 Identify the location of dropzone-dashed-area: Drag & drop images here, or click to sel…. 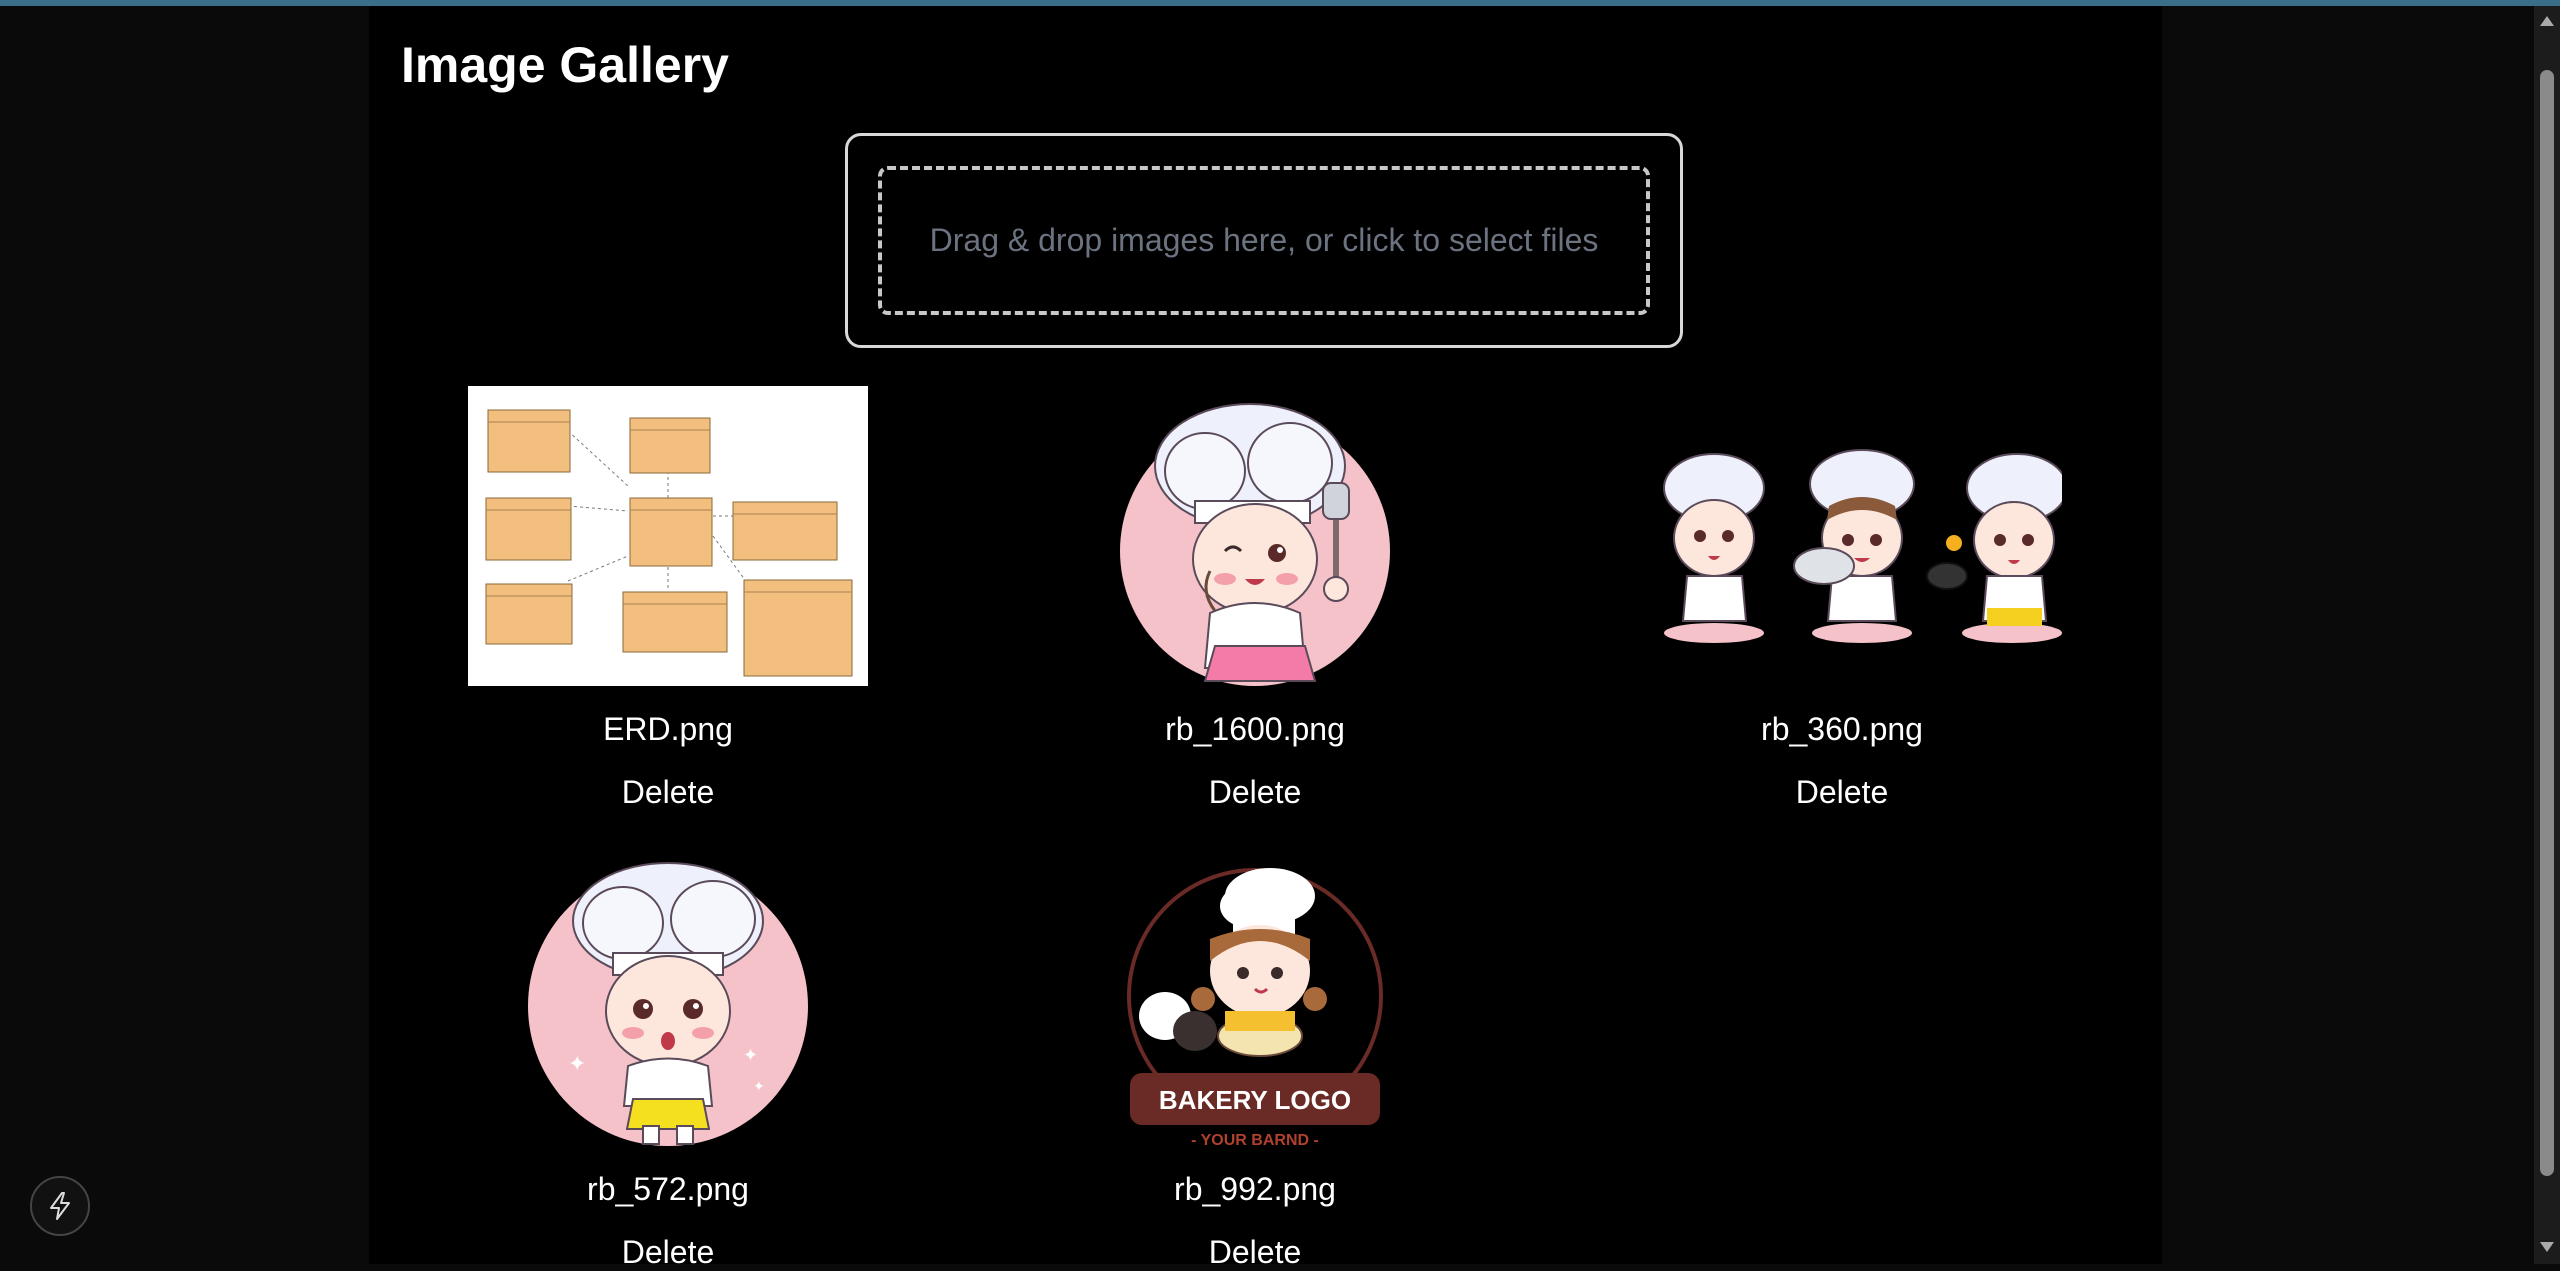
(1264, 240).